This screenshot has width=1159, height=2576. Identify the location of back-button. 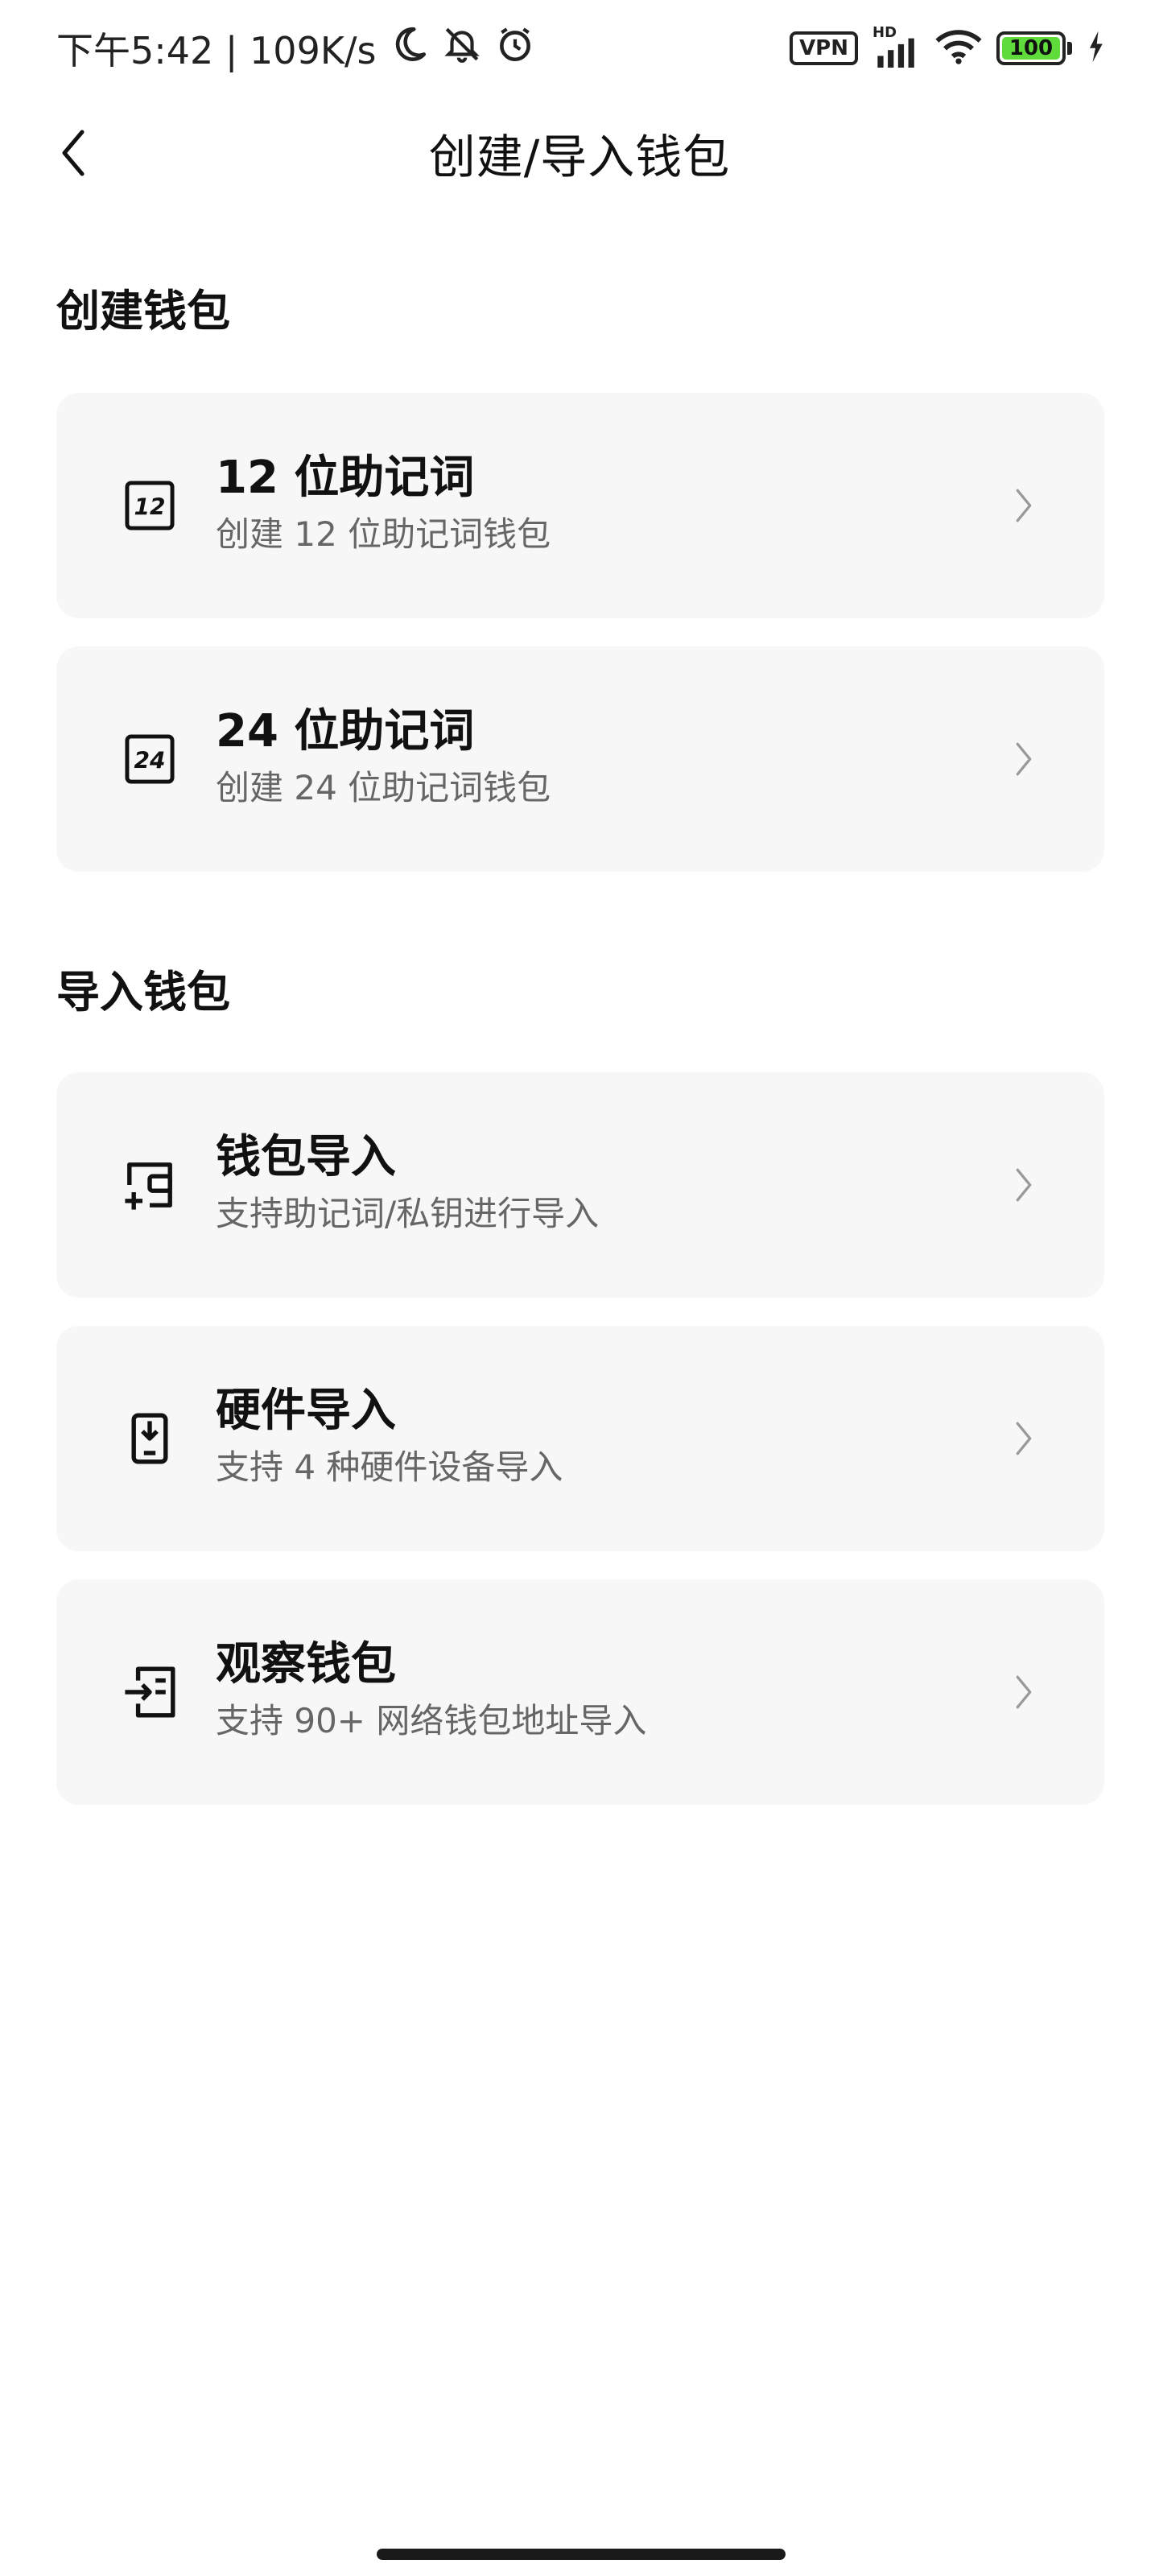
(74, 153).